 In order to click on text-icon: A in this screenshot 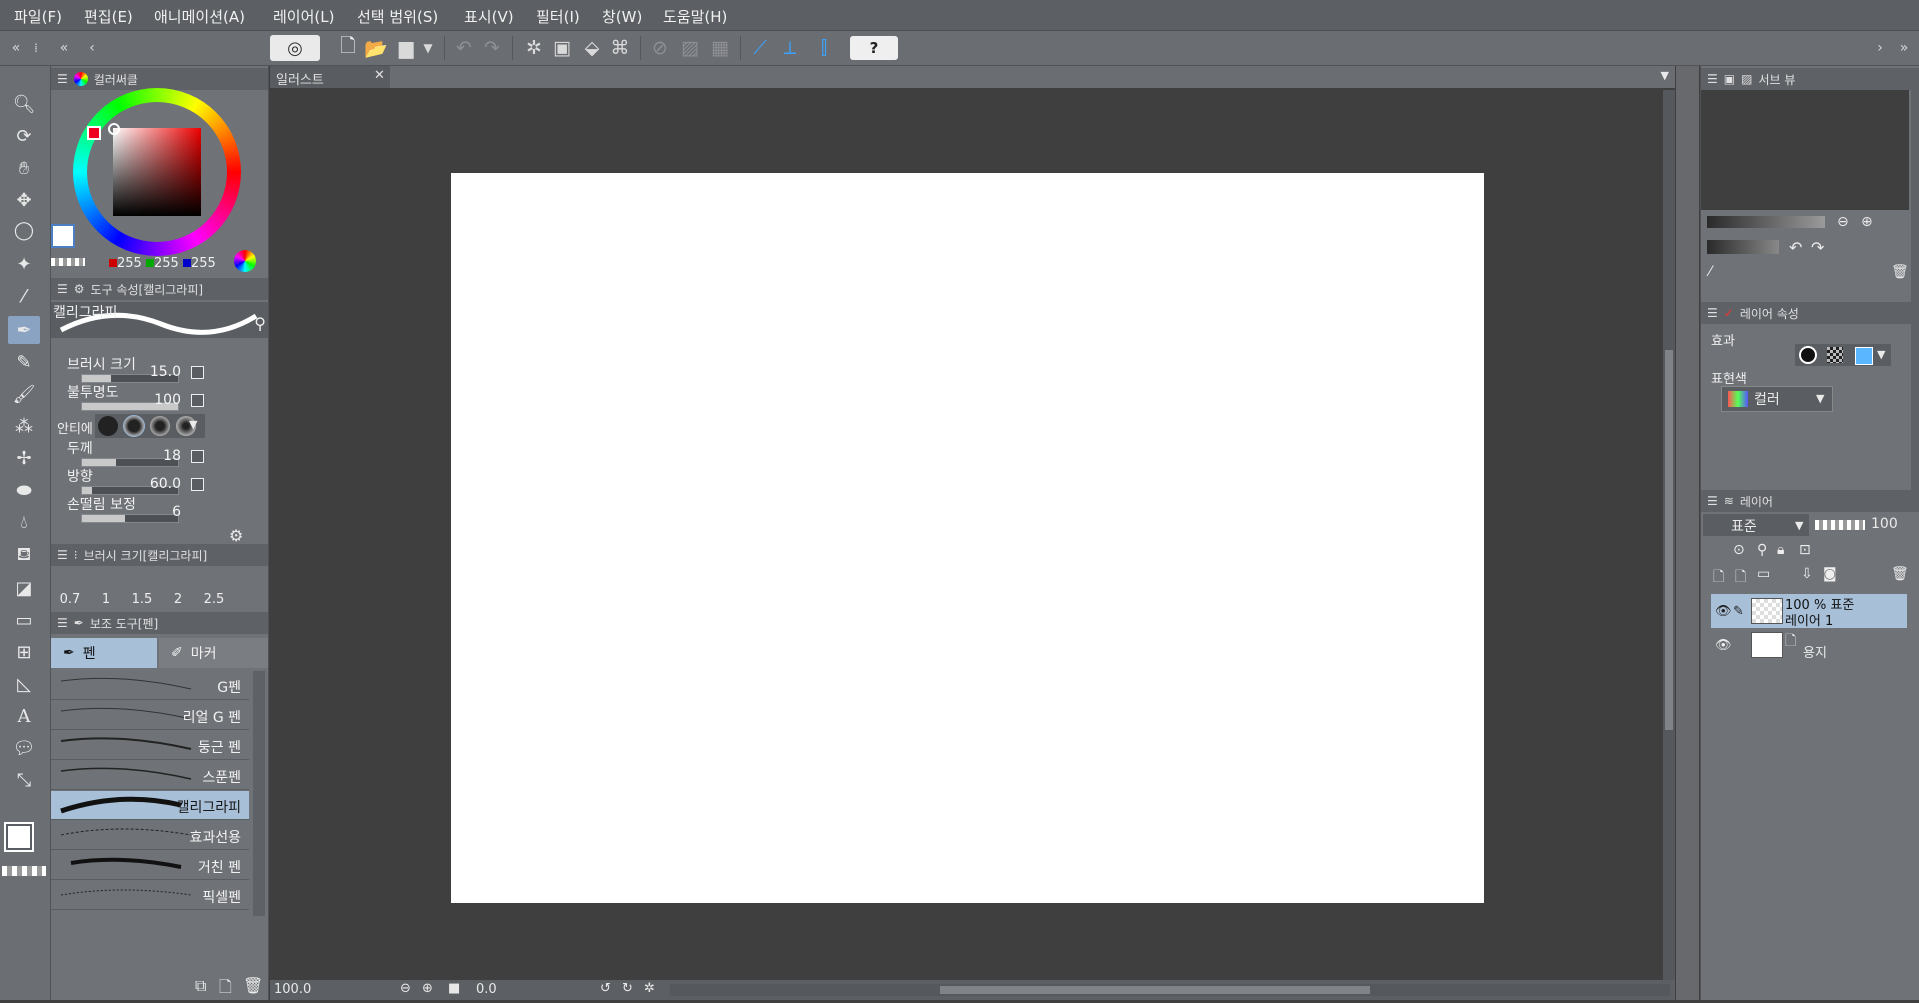, I will do `click(24, 716)`.